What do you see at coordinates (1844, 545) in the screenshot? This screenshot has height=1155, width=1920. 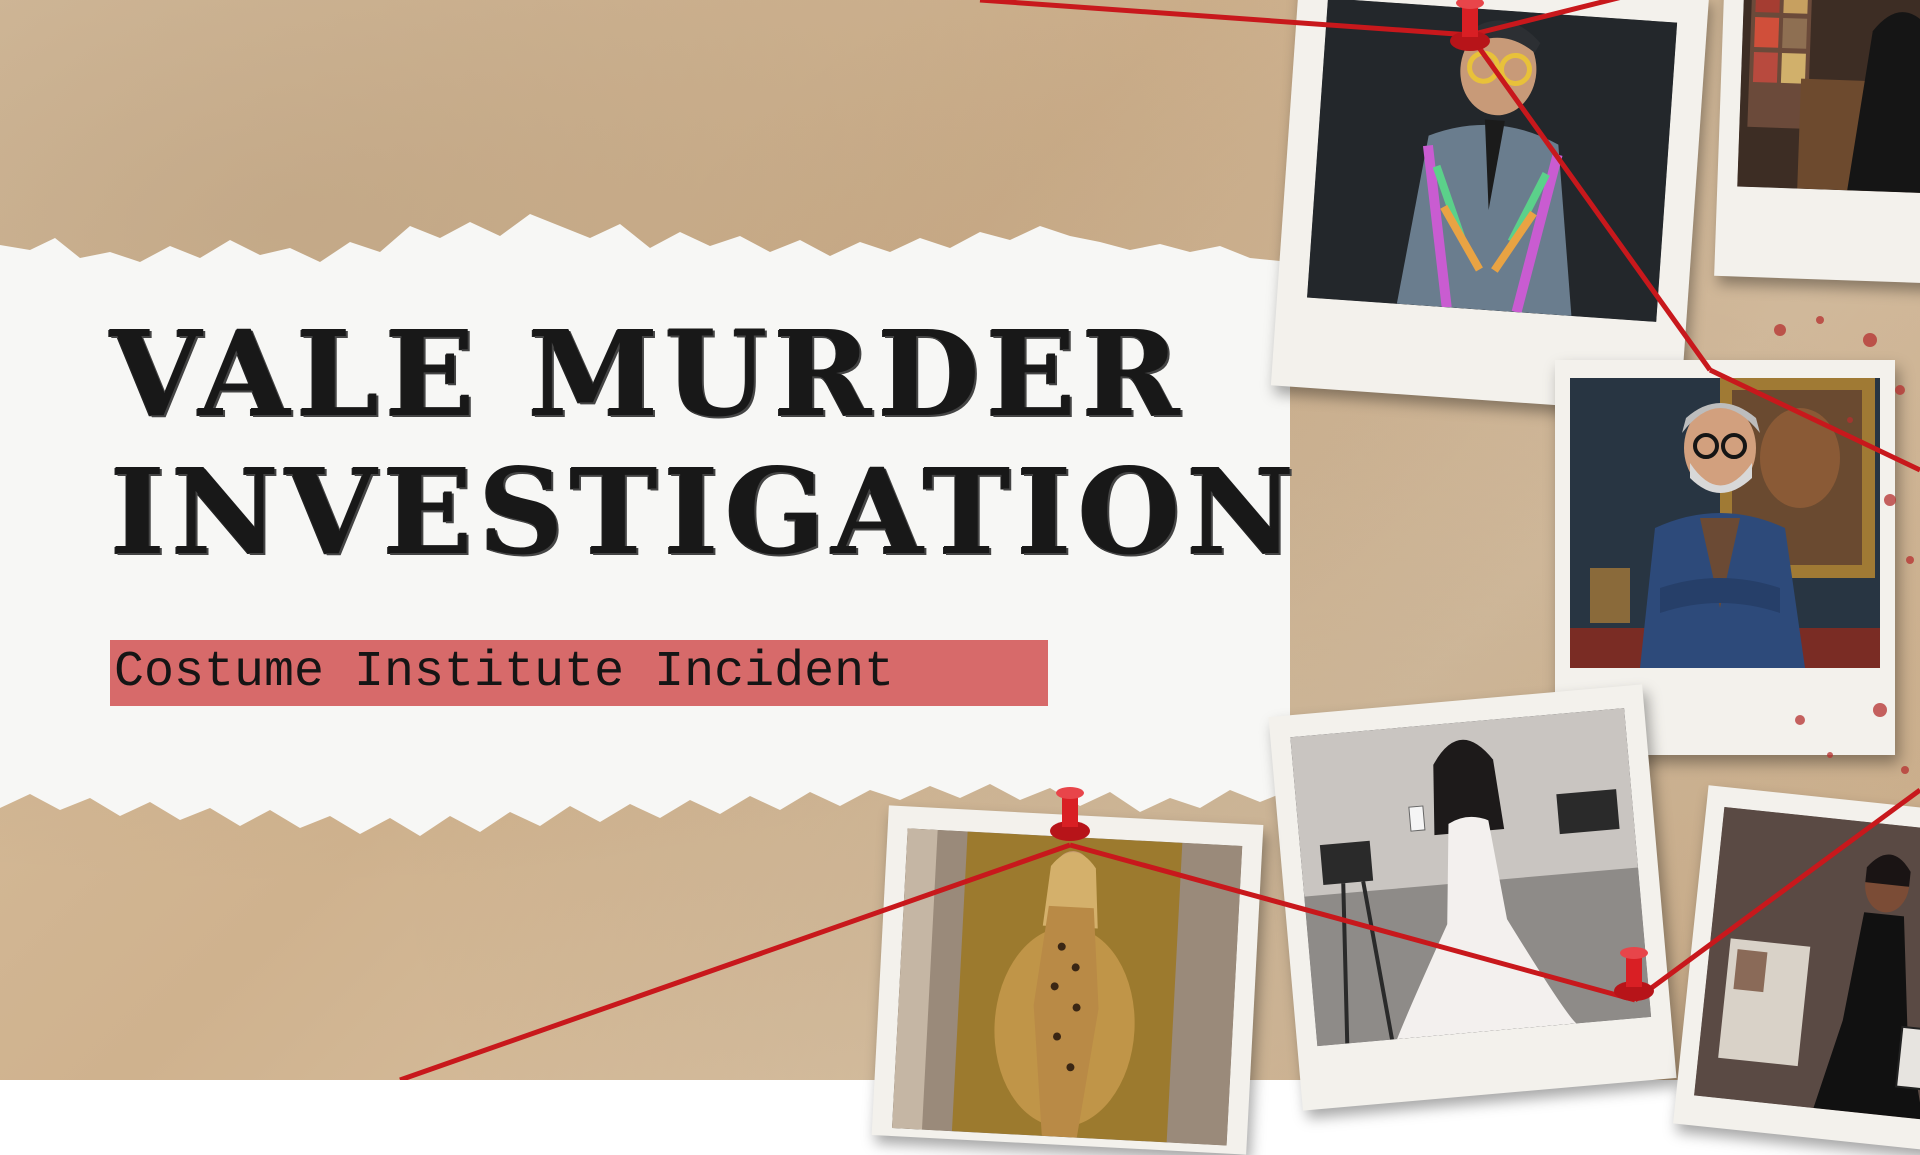 I see `blood-splatter` at bounding box center [1844, 545].